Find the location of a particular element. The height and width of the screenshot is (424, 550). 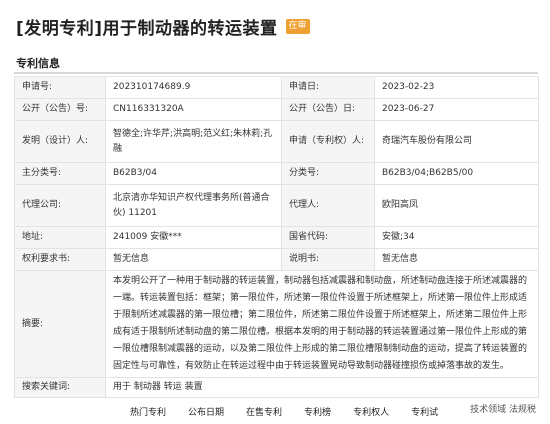

tab-hot-patents: 热门专利 is located at coordinates (148, 411).